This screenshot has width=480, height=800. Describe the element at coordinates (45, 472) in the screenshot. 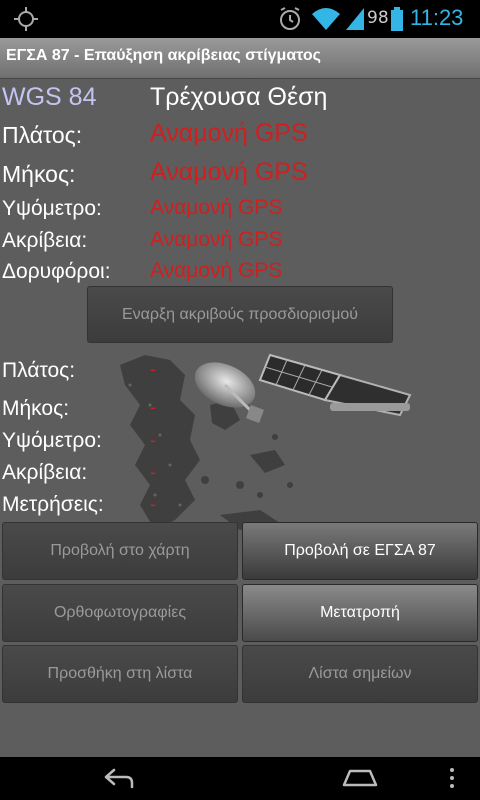

I see `precise-accuracy-label: Ακρίβεια:` at that location.